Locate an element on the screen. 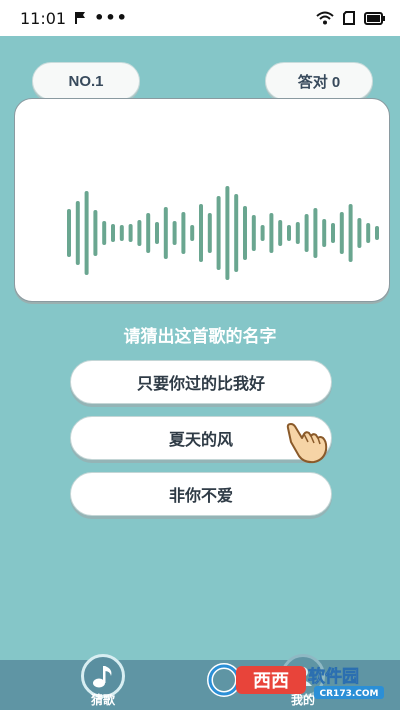 The image size is (400, 710). more-dots-icon: ••• is located at coordinates (111, 17).